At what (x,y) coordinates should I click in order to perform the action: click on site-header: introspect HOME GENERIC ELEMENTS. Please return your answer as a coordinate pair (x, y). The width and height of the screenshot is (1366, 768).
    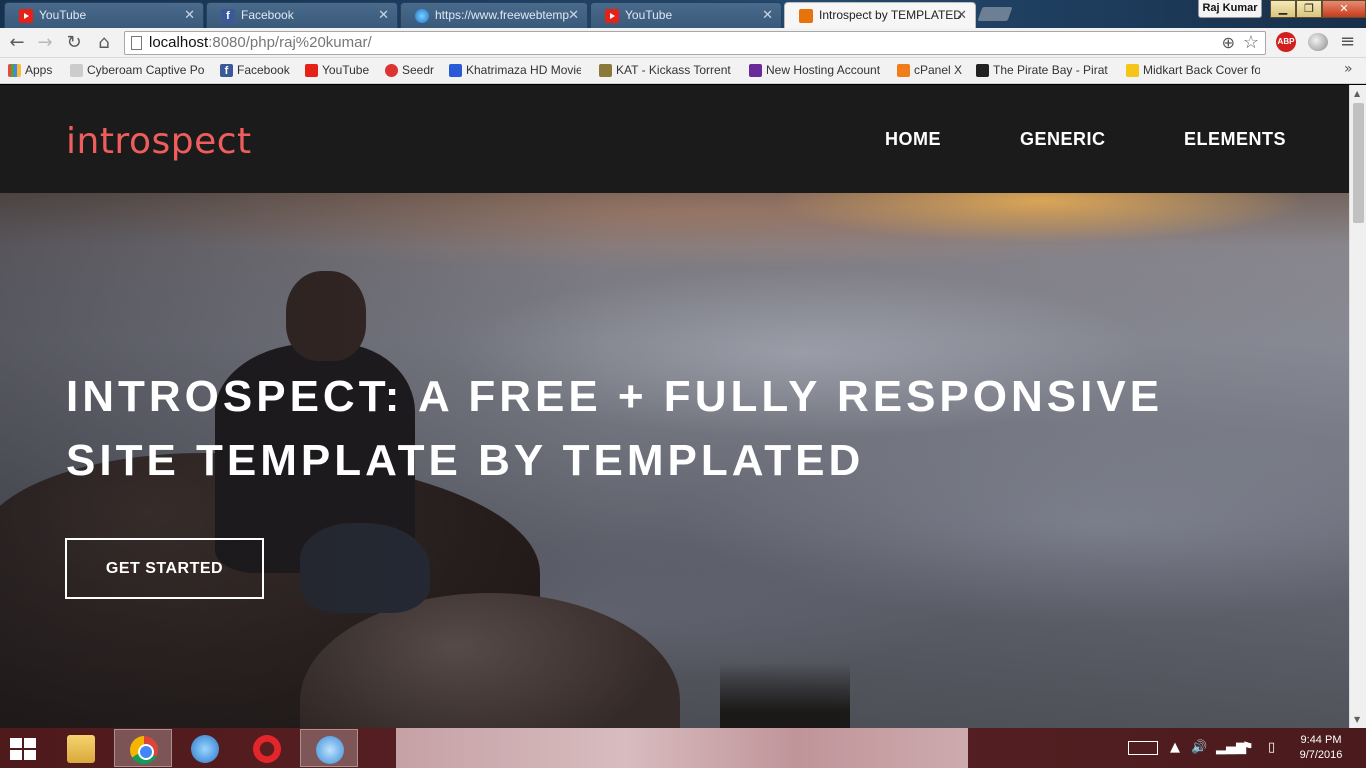
    Looking at the image, I should click on (674, 139).